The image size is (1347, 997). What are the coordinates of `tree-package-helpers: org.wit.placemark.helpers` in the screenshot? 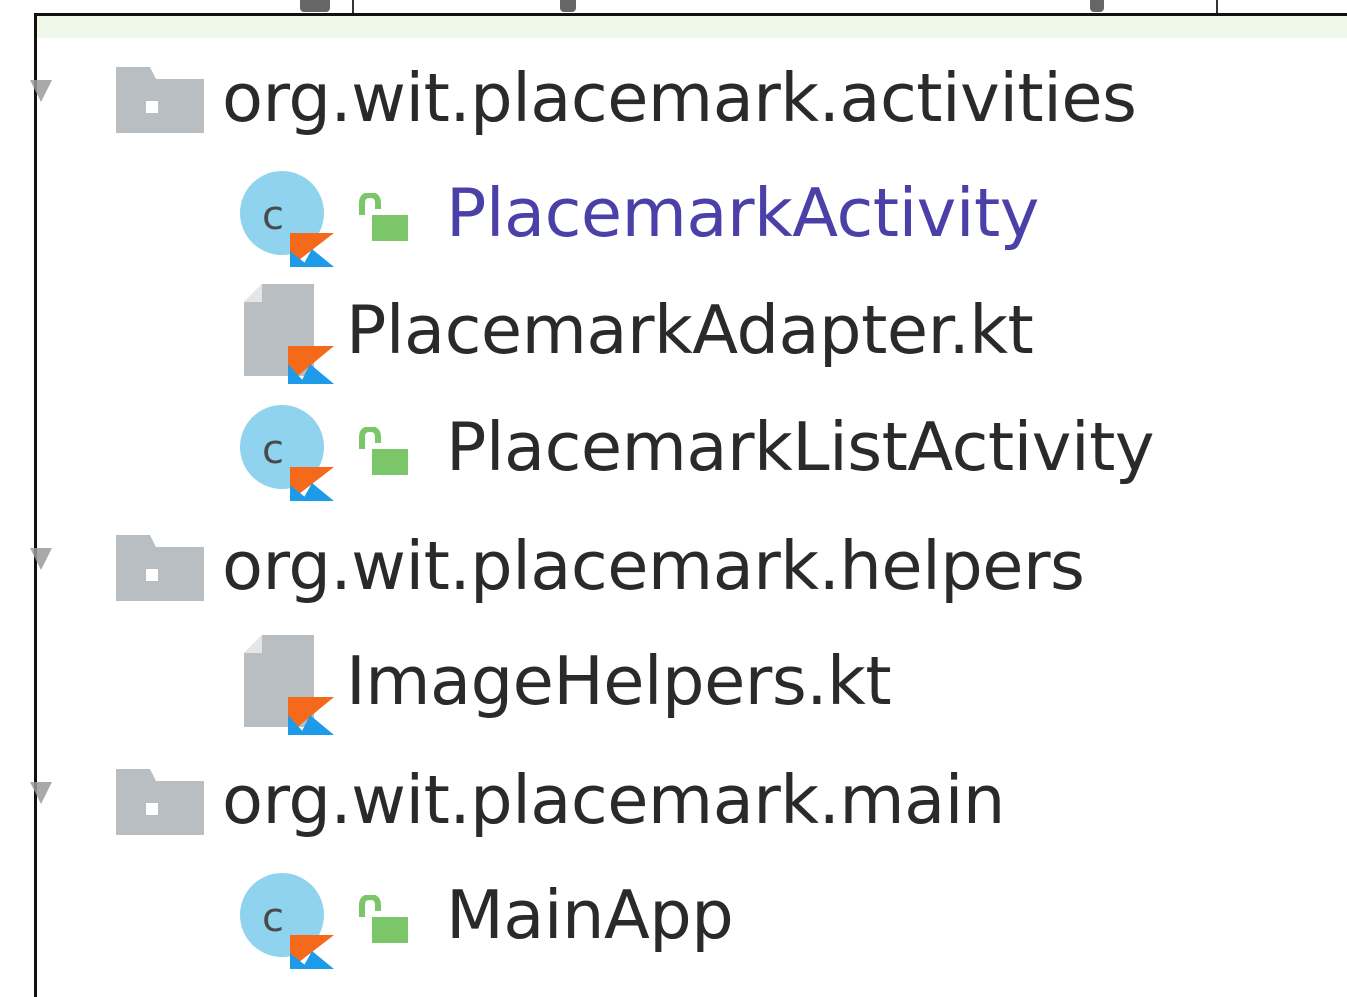 It's located at (673, 566).